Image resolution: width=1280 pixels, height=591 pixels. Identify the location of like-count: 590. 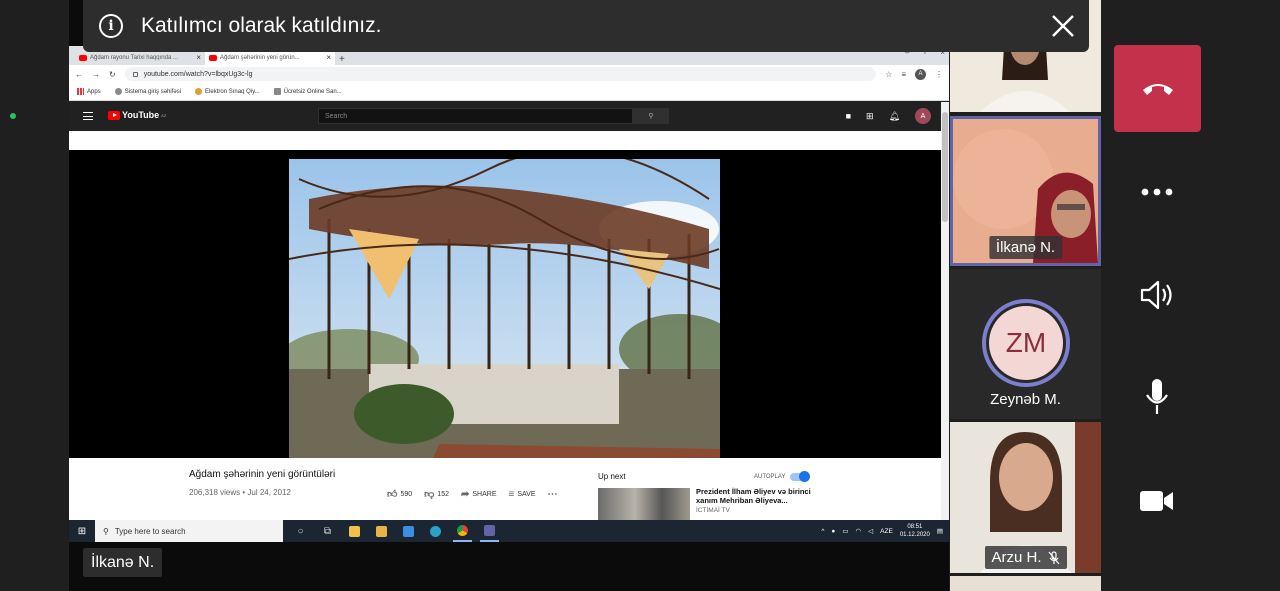
(406, 494).